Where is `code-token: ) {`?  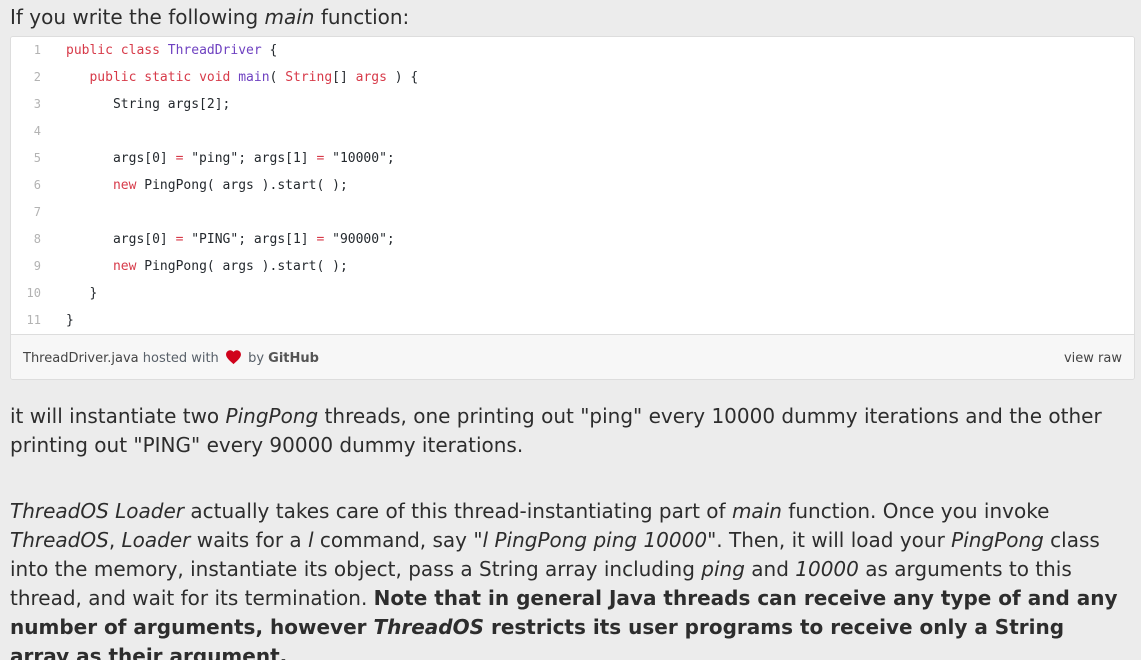
code-token: ) { is located at coordinates (402, 77).